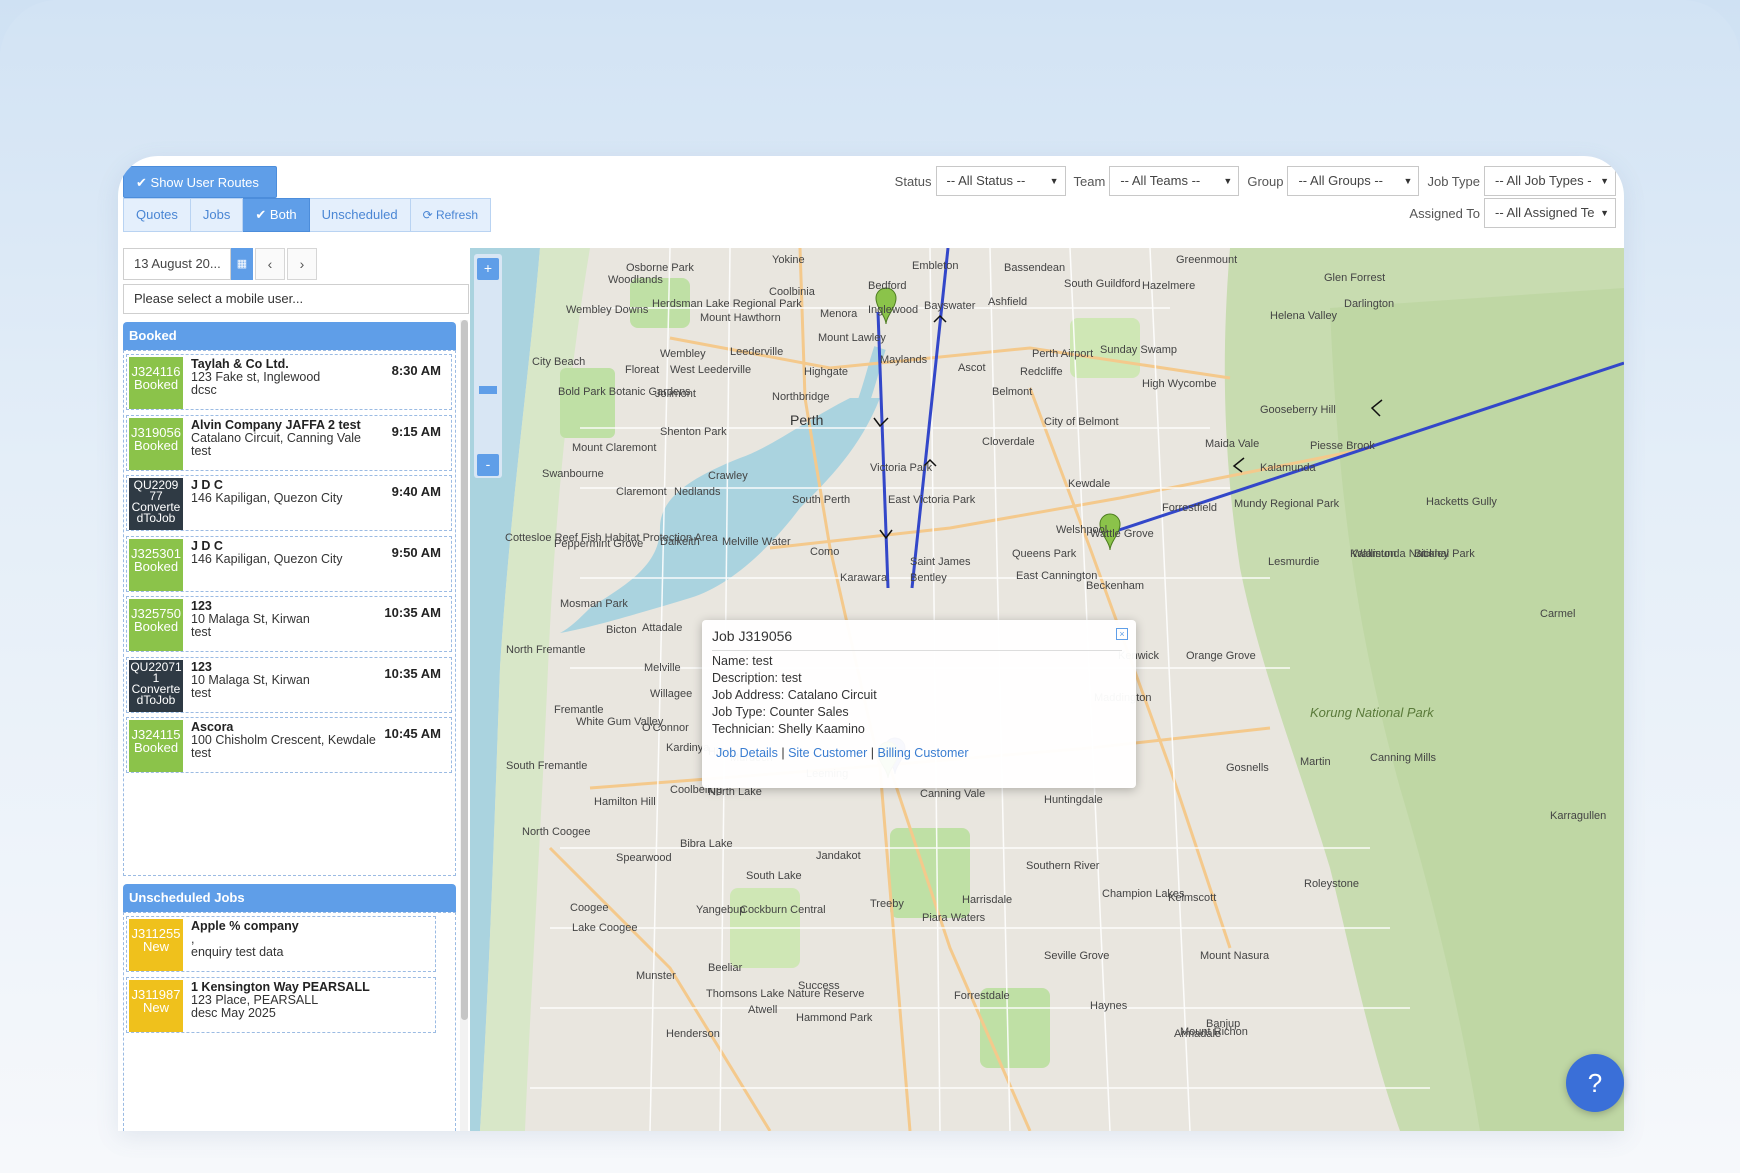 The height and width of the screenshot is (1173, 1740). I want to click on job-info: J D C 146 Kapiligan, Quezon City, so click(286, 552).